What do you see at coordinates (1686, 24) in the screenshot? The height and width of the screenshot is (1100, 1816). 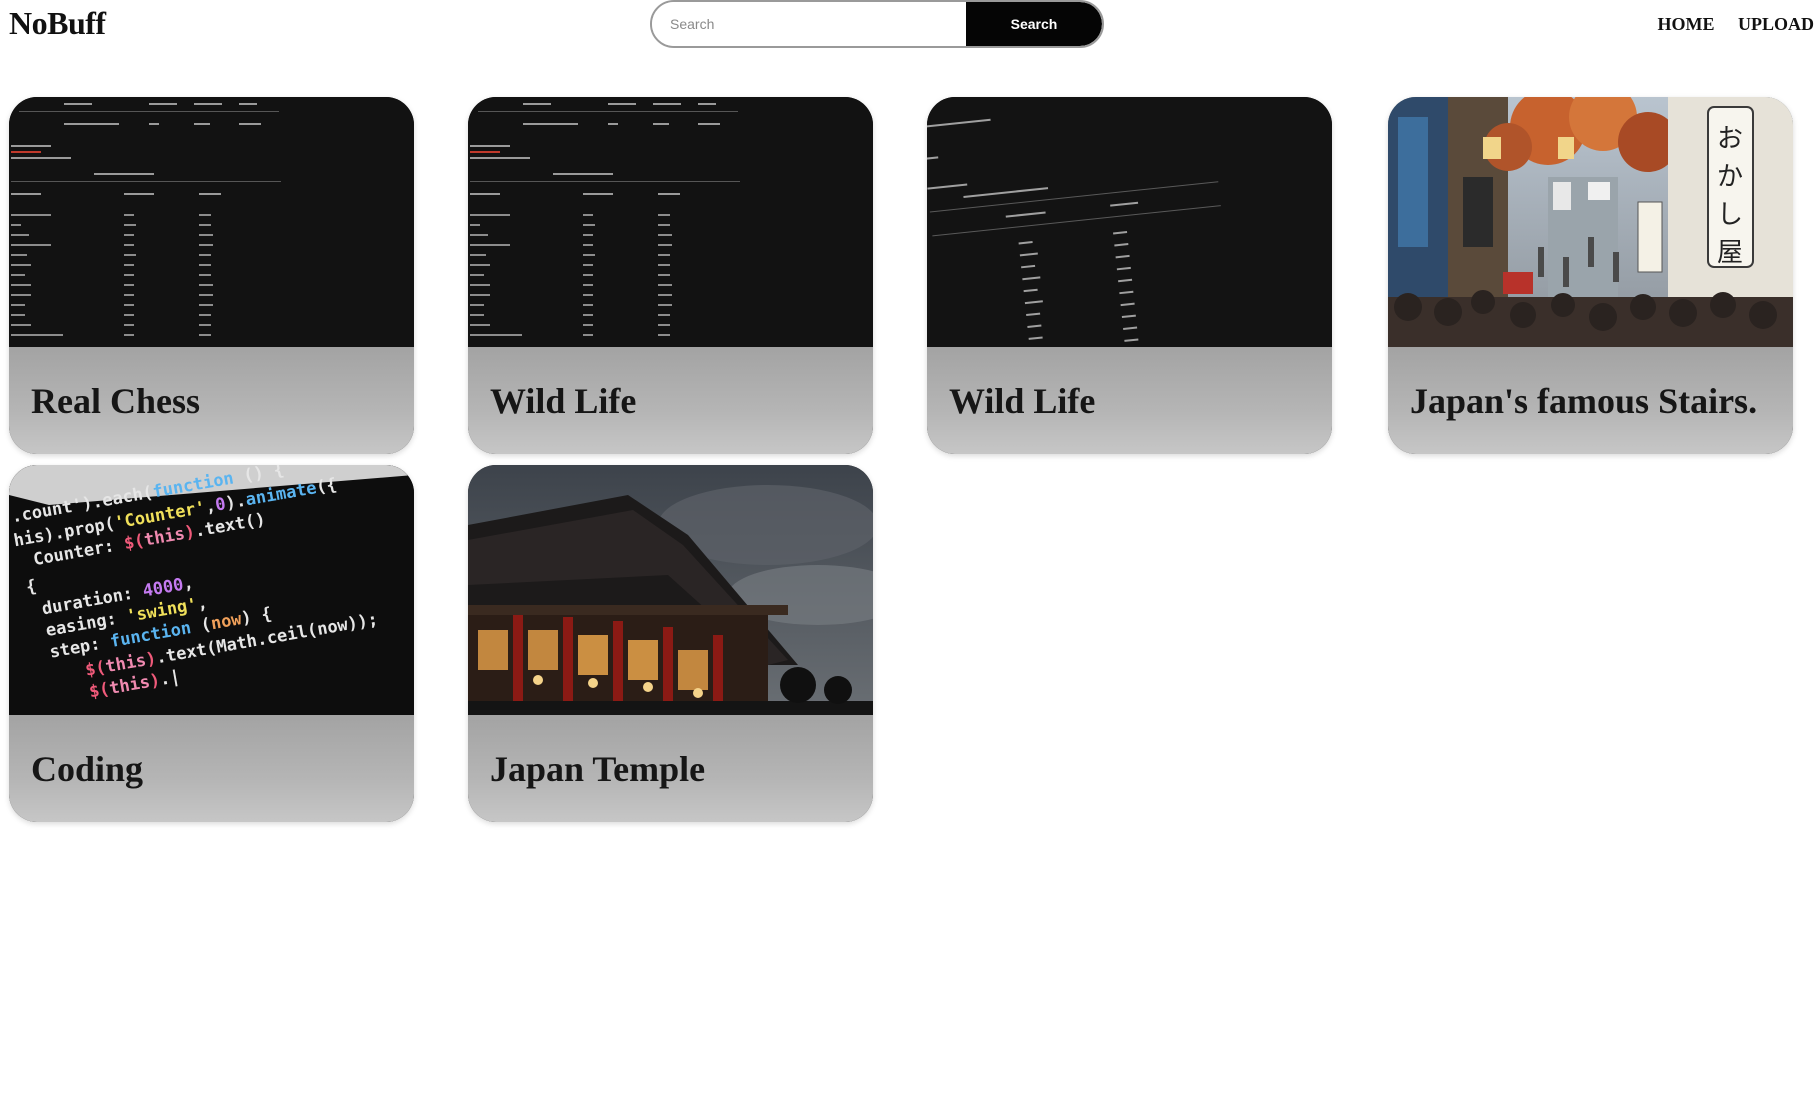 I see `nav-home-link: HOME` at bounding box center [1686, 24].